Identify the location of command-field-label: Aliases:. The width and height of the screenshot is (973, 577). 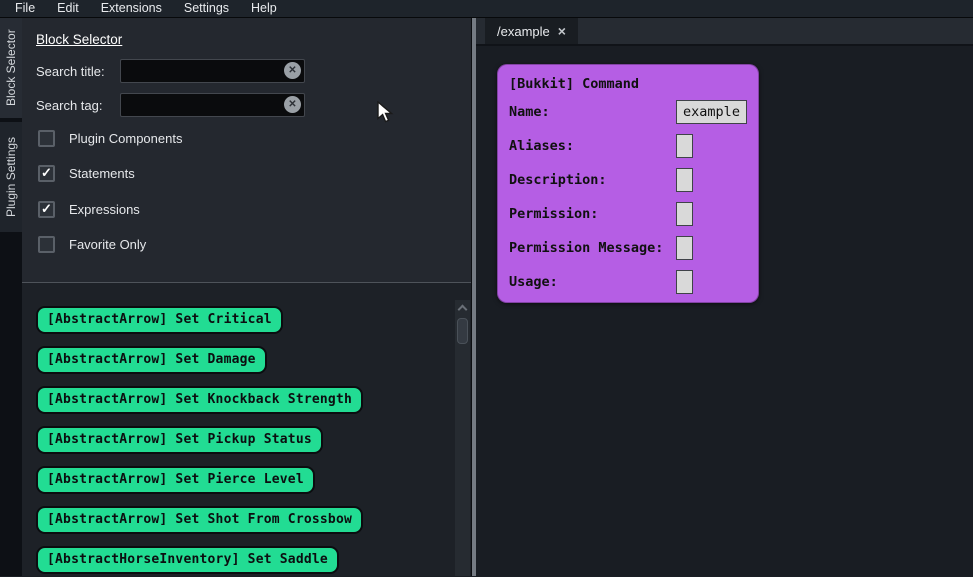
(542, 146).